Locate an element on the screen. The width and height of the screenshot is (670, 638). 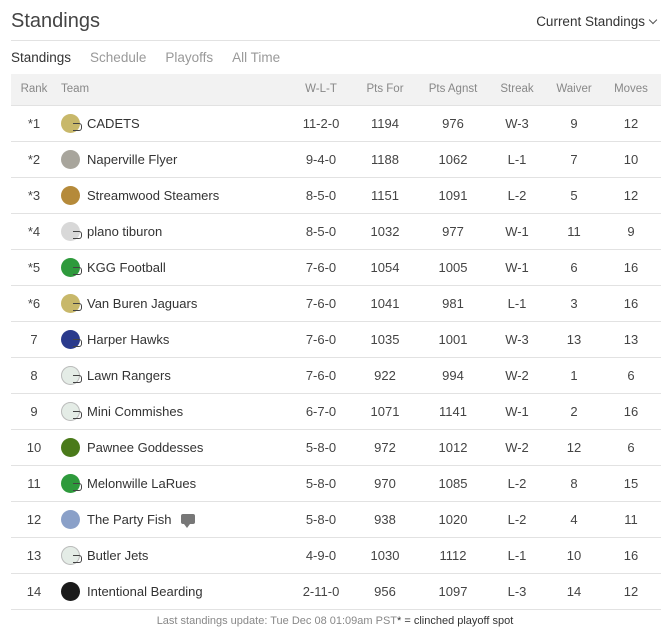
waiver-cell: 2 is located at coordinates (574, 411).